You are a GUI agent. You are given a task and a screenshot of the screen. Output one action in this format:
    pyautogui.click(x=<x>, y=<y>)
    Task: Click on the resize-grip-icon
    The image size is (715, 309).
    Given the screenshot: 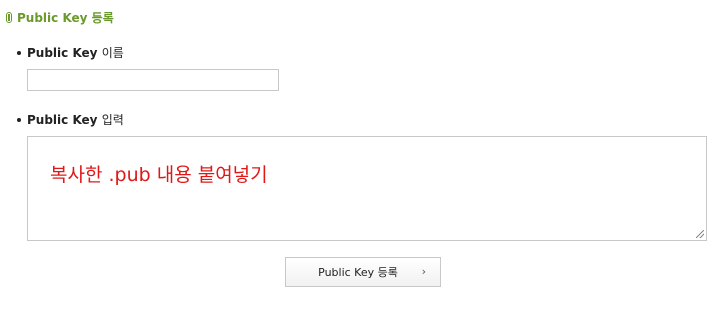 What is the action you would take?
    pyautogui.click(x=700, y=234)
    